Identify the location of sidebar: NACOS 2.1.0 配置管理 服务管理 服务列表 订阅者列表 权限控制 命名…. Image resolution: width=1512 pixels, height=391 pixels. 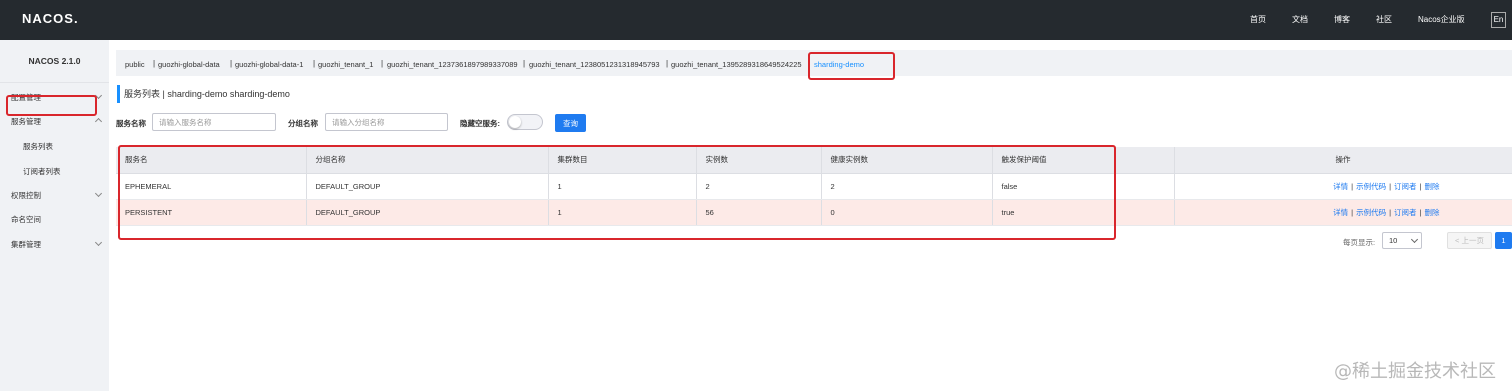
(54, 215).